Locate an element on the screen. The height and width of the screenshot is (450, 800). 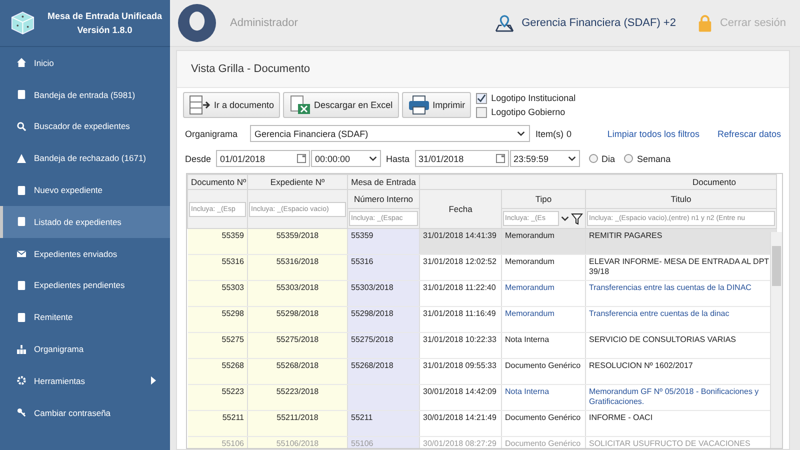
filter-icon is located at coordinates (577, 218).